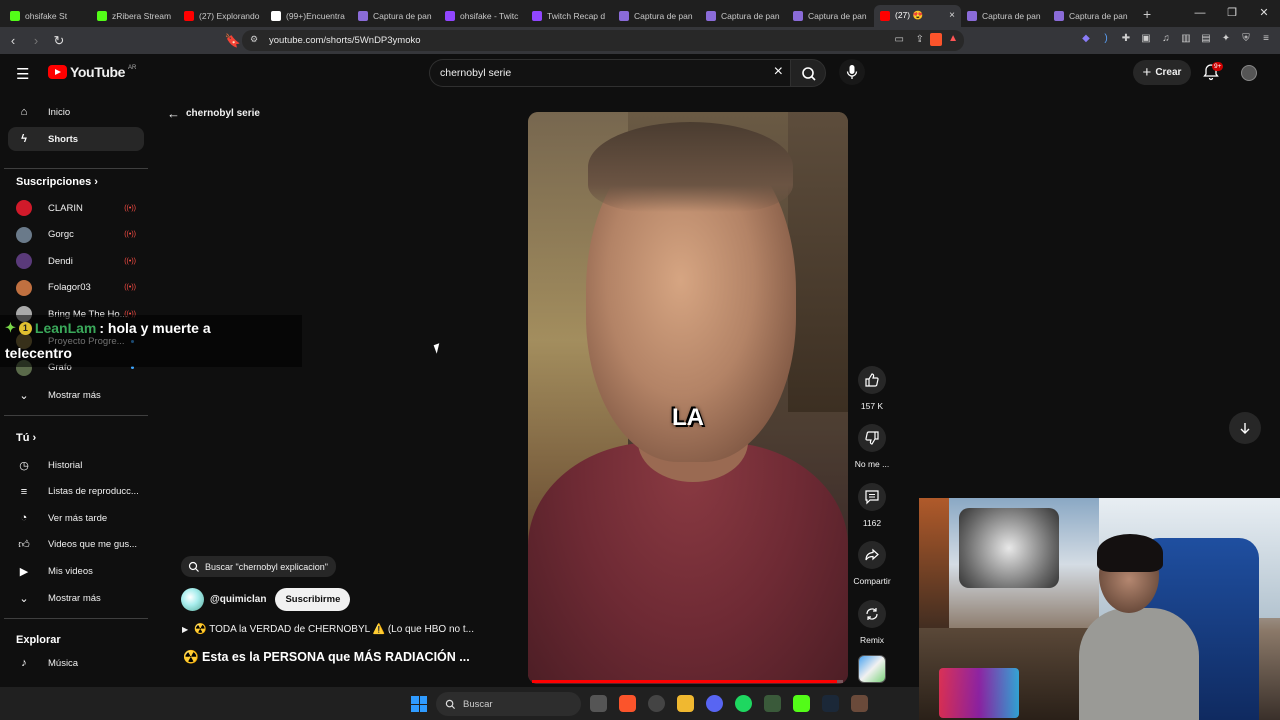 Image resolution: width=1280 pixels, height=720 pixels. I want to click on browser-tab: Twitch Recap d, so click(569, 16).